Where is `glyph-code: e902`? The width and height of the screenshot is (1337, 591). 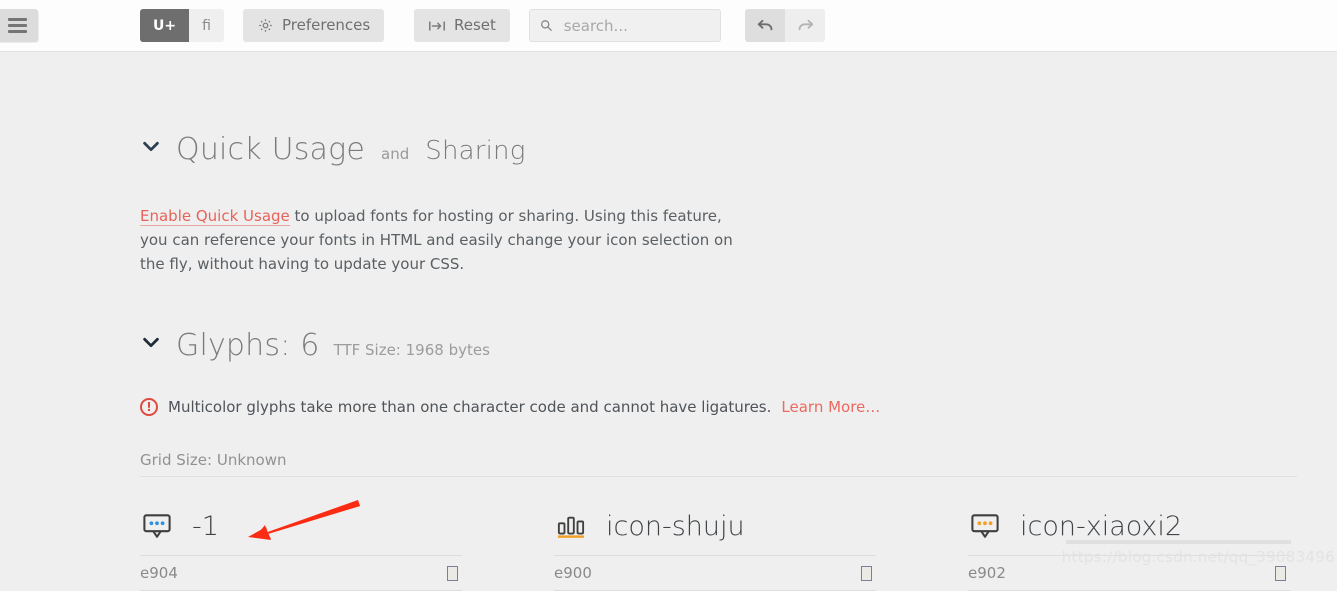
glyph-code: e902 is located at coordinates (987, 573).